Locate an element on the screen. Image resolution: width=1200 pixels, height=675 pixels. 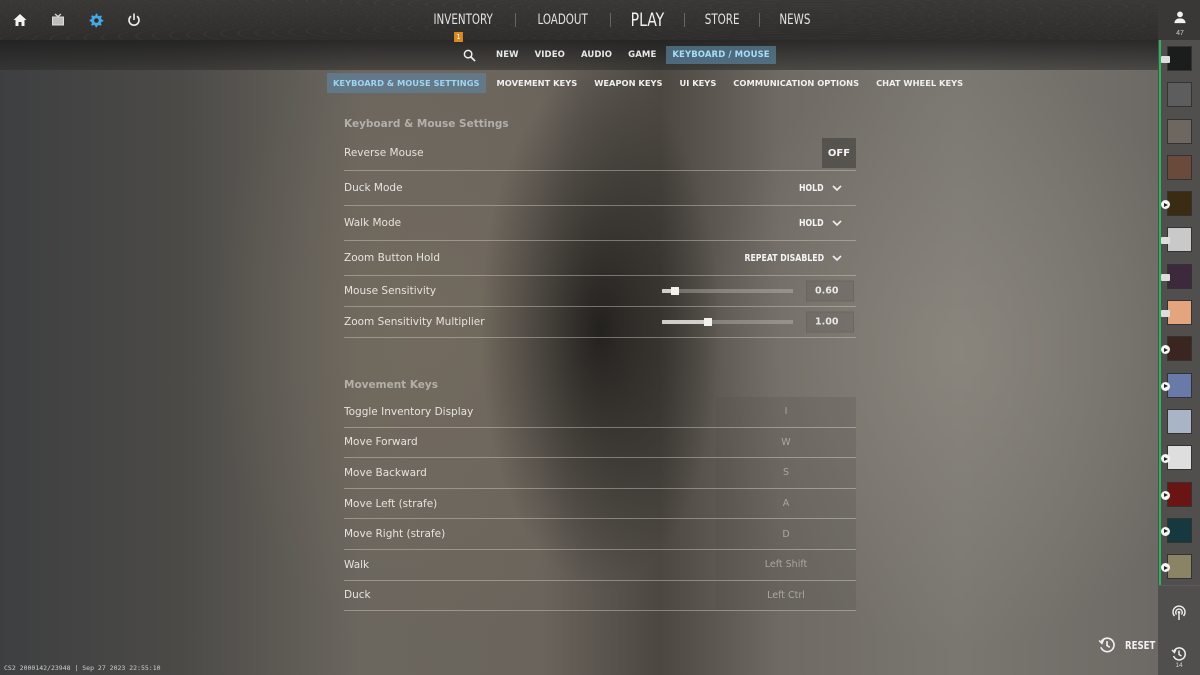
mouse-sensitivity-slider is located at coordinates (727, 291).